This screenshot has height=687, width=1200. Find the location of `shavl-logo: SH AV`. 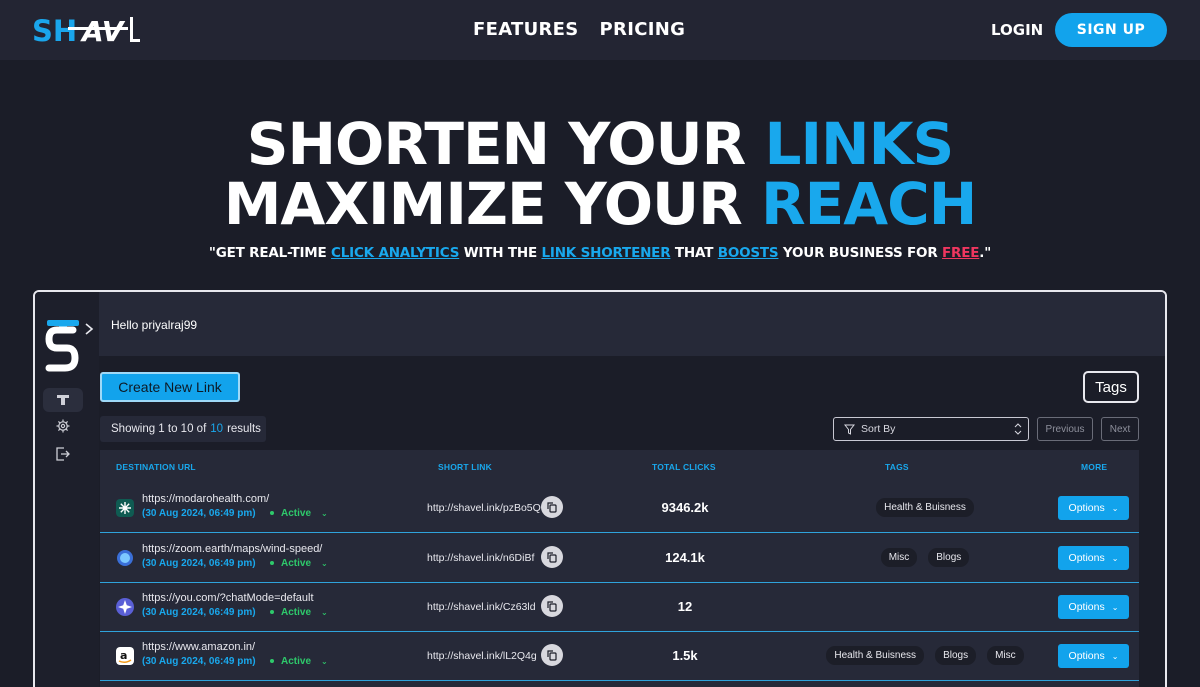

shavl-logo: SH AV is located at coordinates (88, 31).